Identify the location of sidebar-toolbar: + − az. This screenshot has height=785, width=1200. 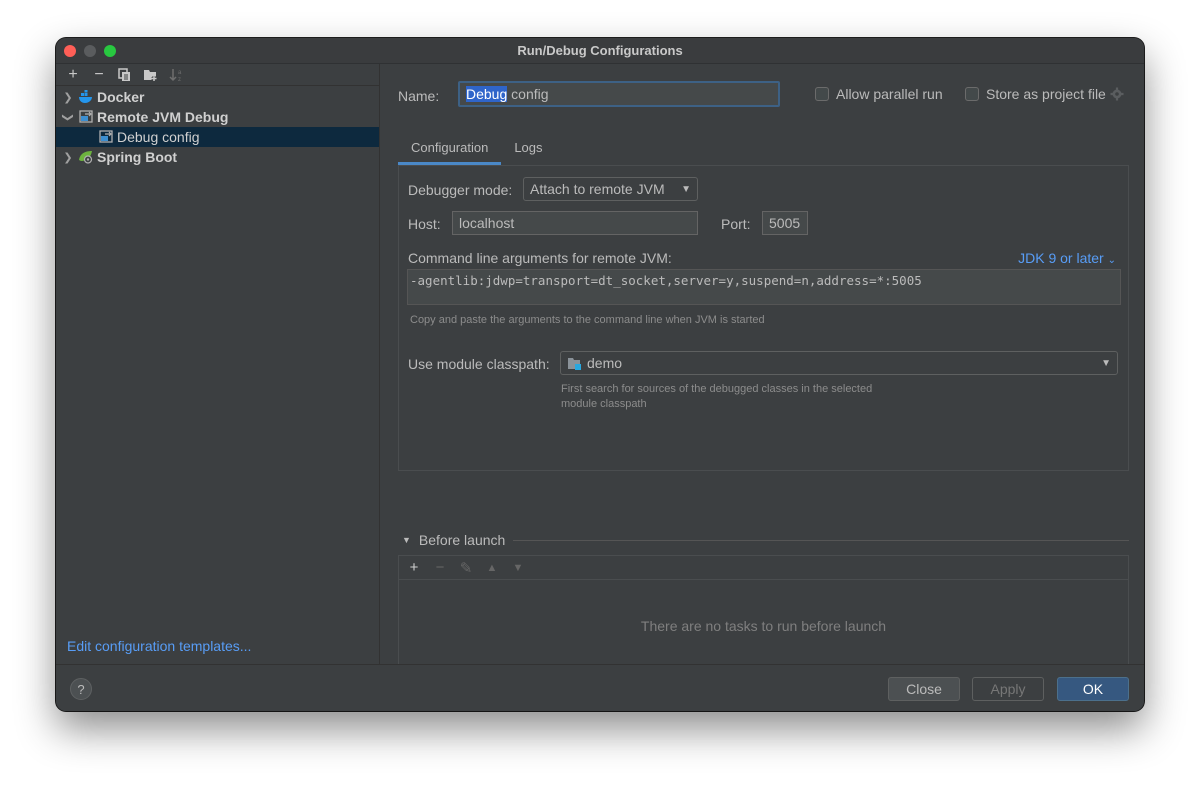
(217, 75).